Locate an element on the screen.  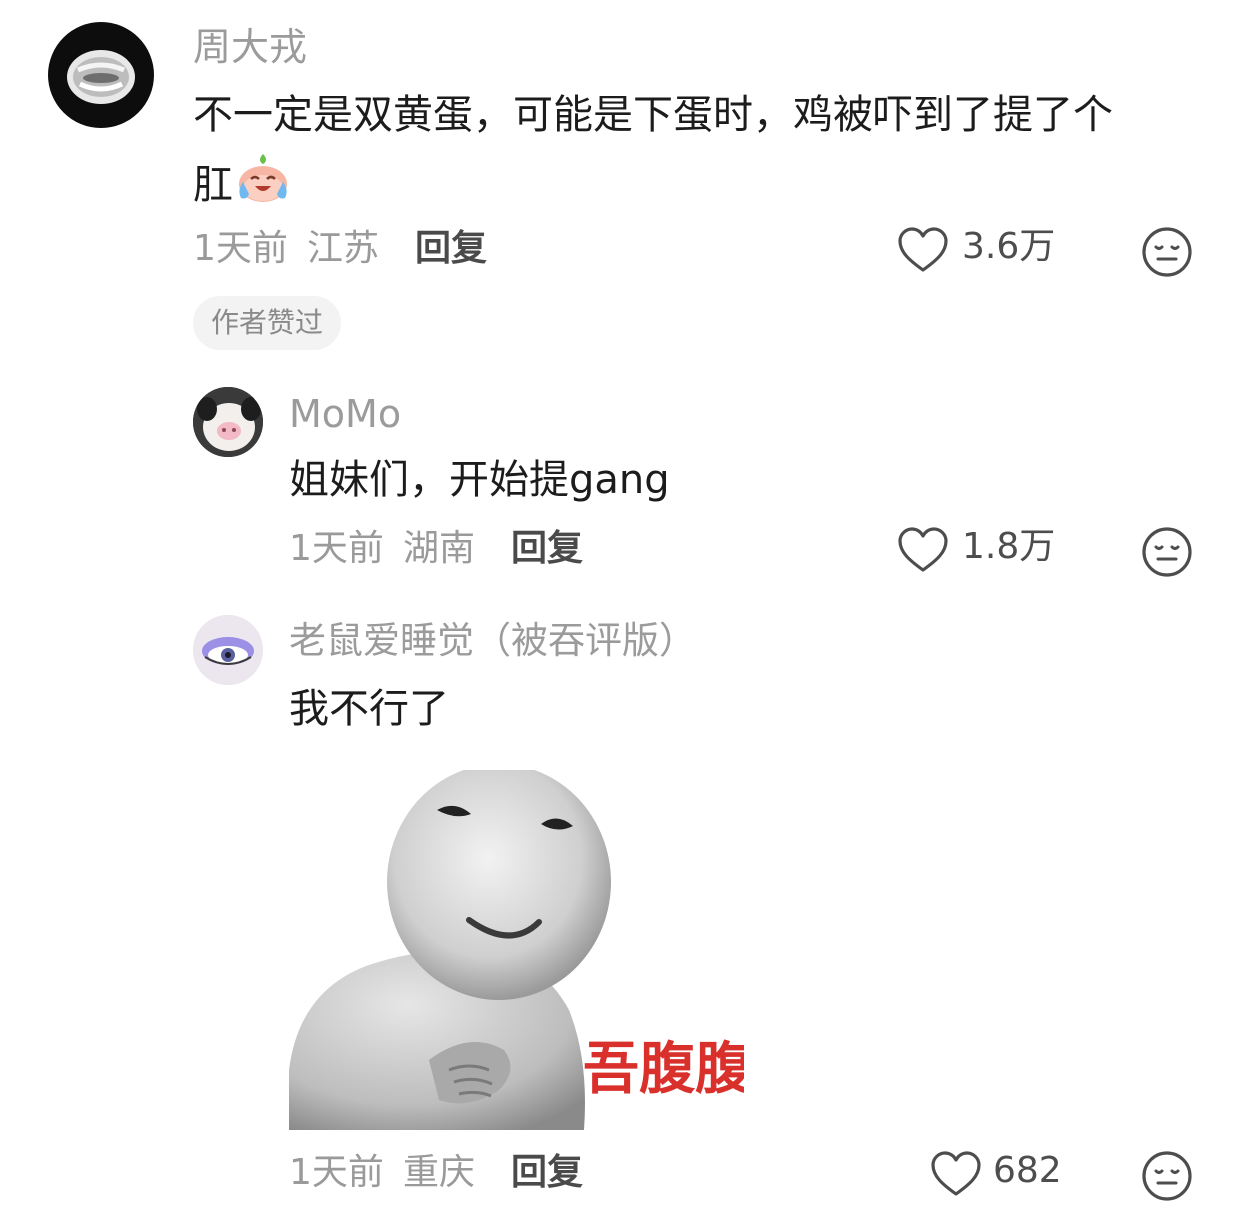
avatar-eye-image is located at coordinates (228, 650).